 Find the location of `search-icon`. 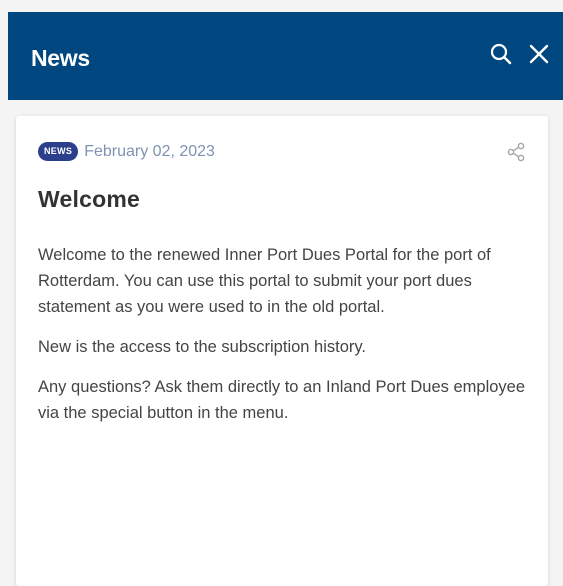

search-icon is located at coordinates (501, 54).